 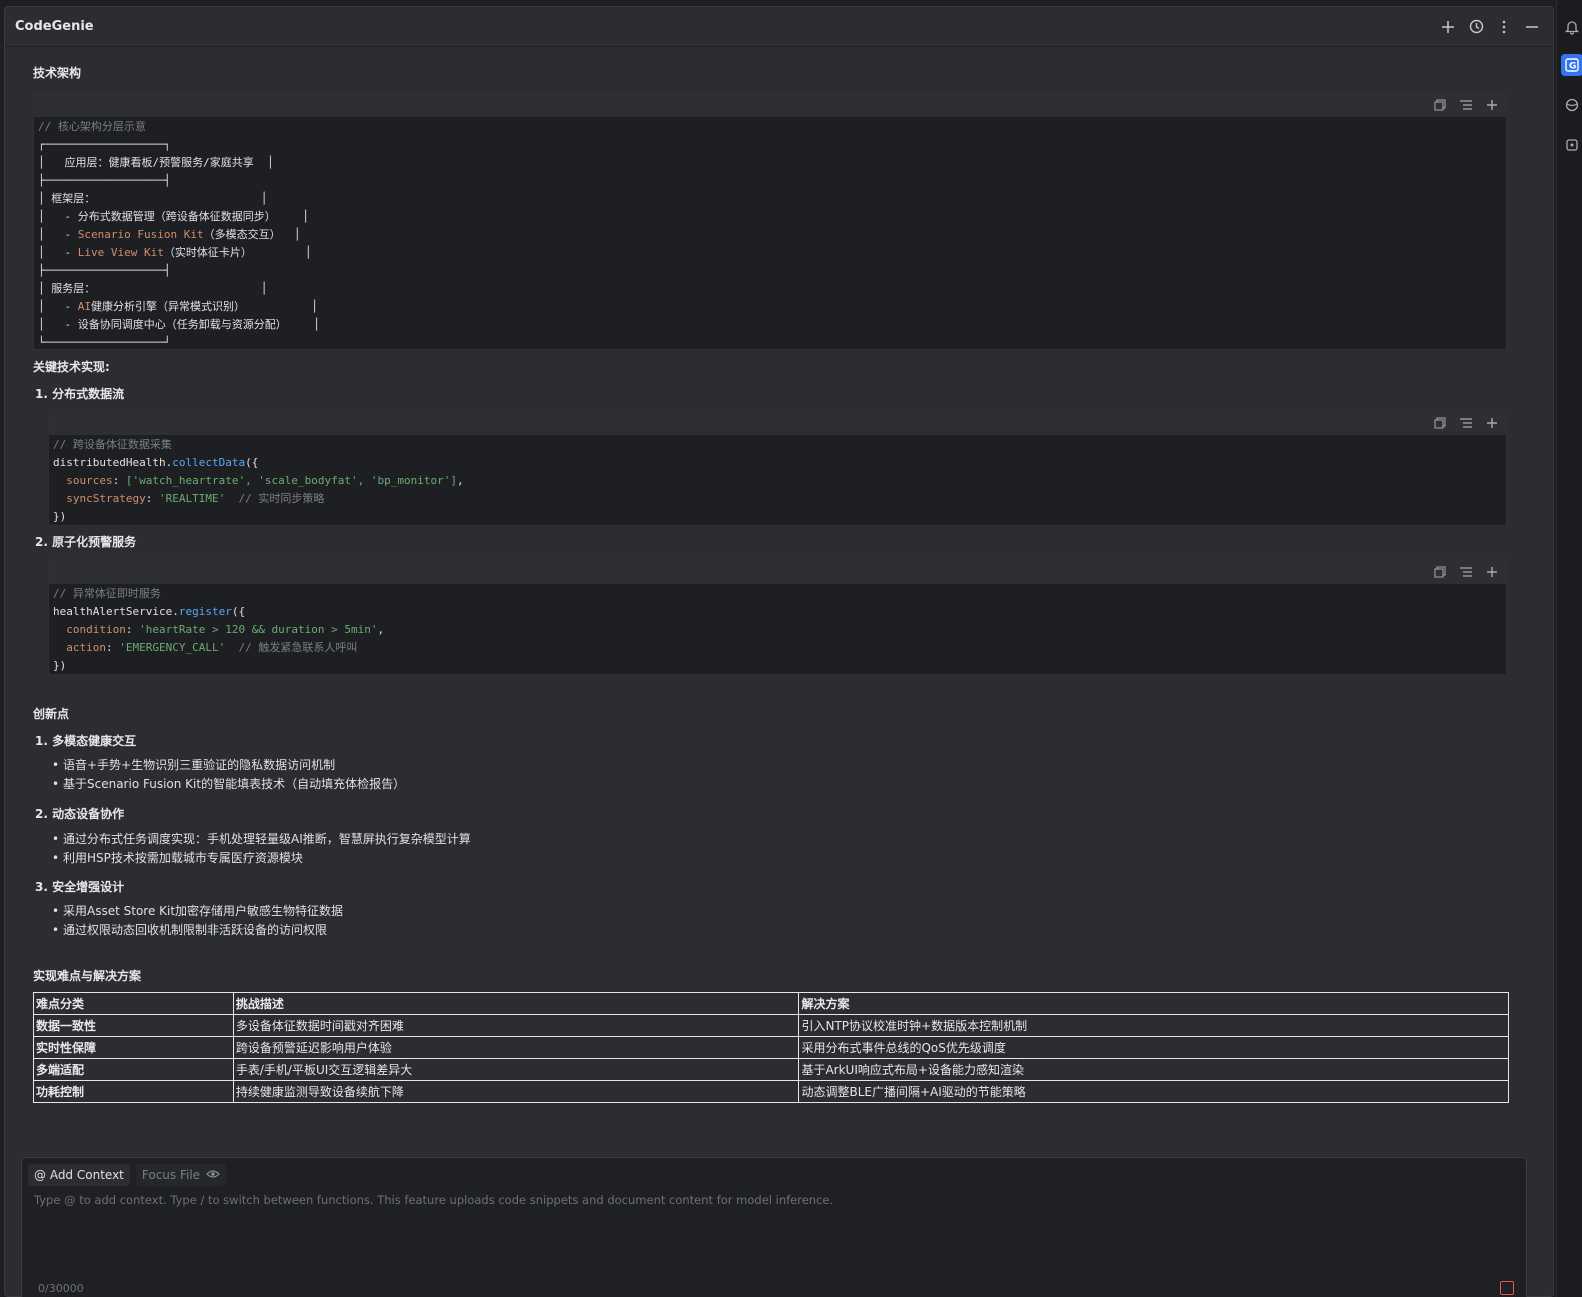 I want to click on focus-file-button: Focus File, so click(x=181, y=1175).